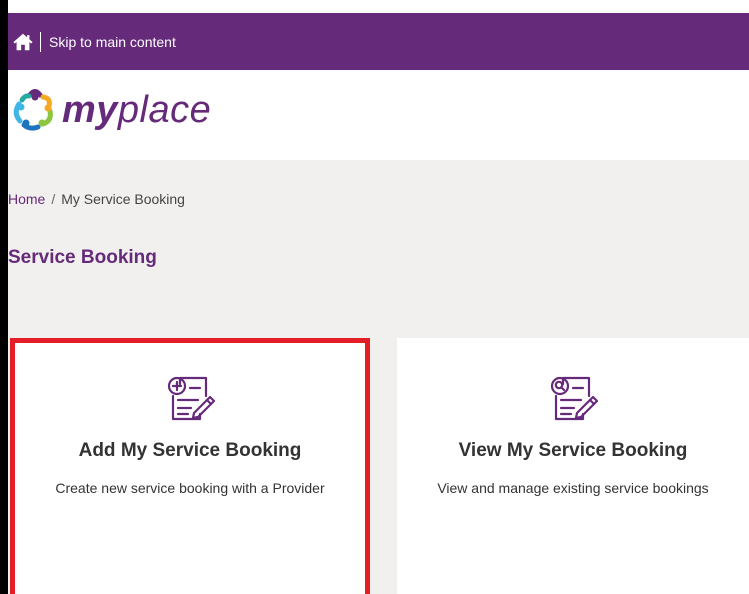 Image resolution: width=749 pixels, height=594 pixels. Describe the element at coordinates (90, 110) in the screenshot. I see `logo-my-text: my` at that location.